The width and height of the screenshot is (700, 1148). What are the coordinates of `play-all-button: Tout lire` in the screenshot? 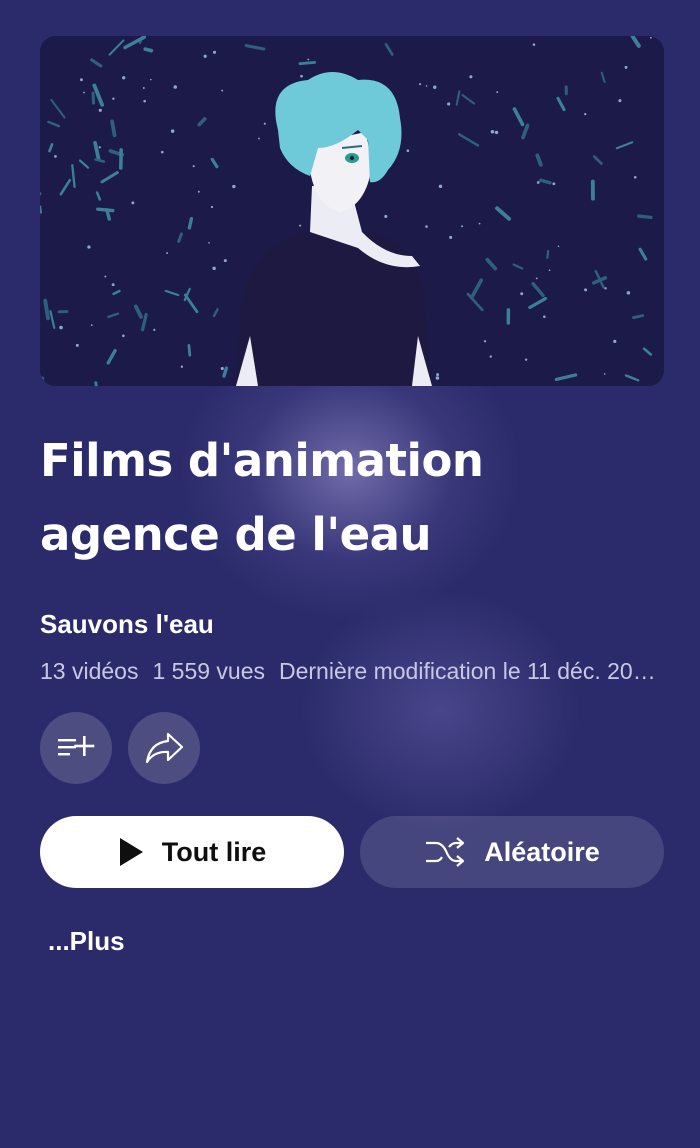 It's located at (192, 852).